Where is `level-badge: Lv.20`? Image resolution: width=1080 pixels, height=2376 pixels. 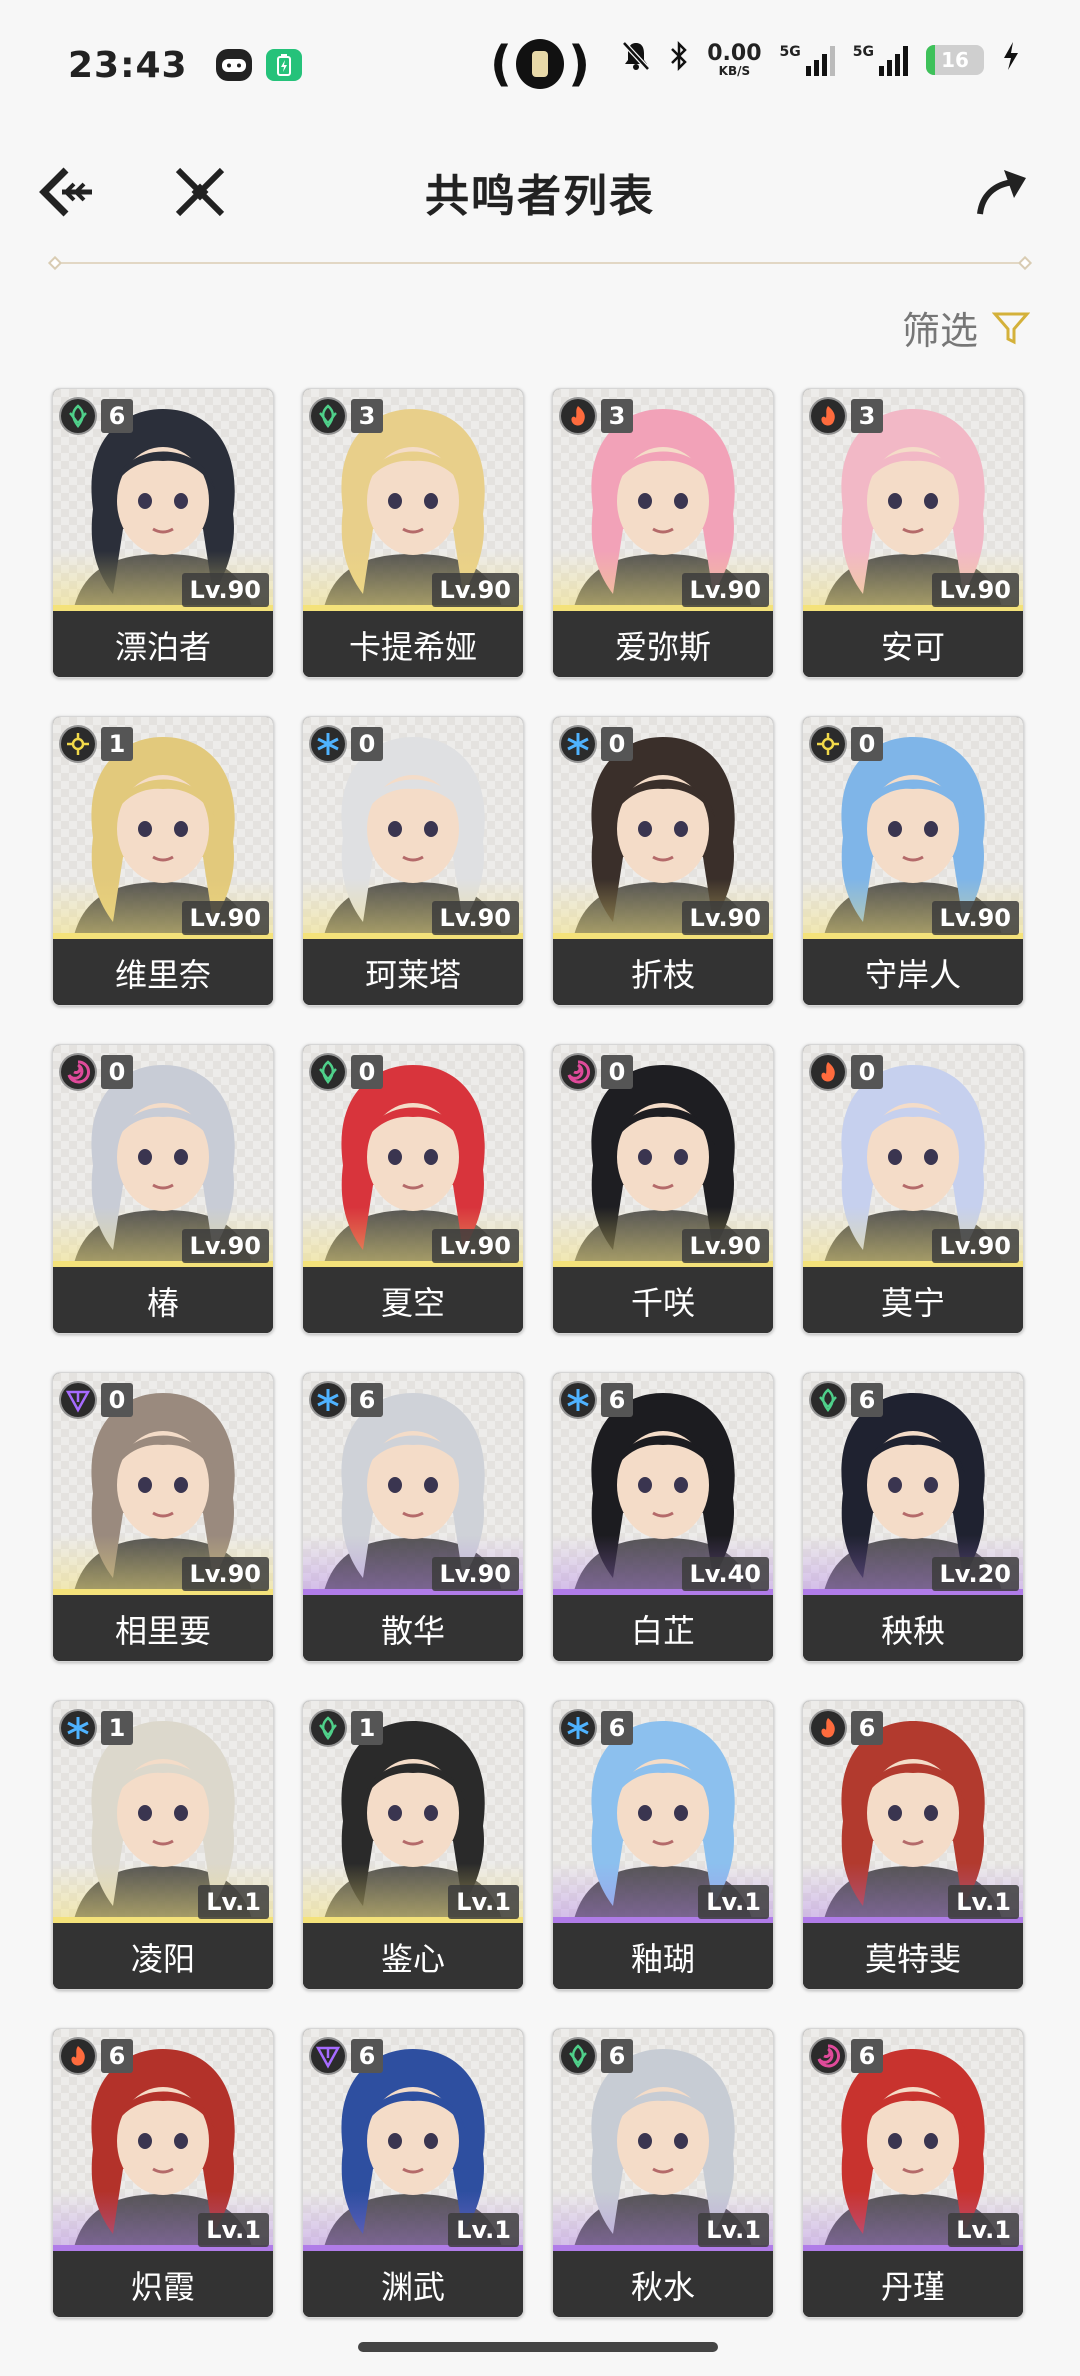
level-badge: Lv.20 is located at coordinates (975, 1574).